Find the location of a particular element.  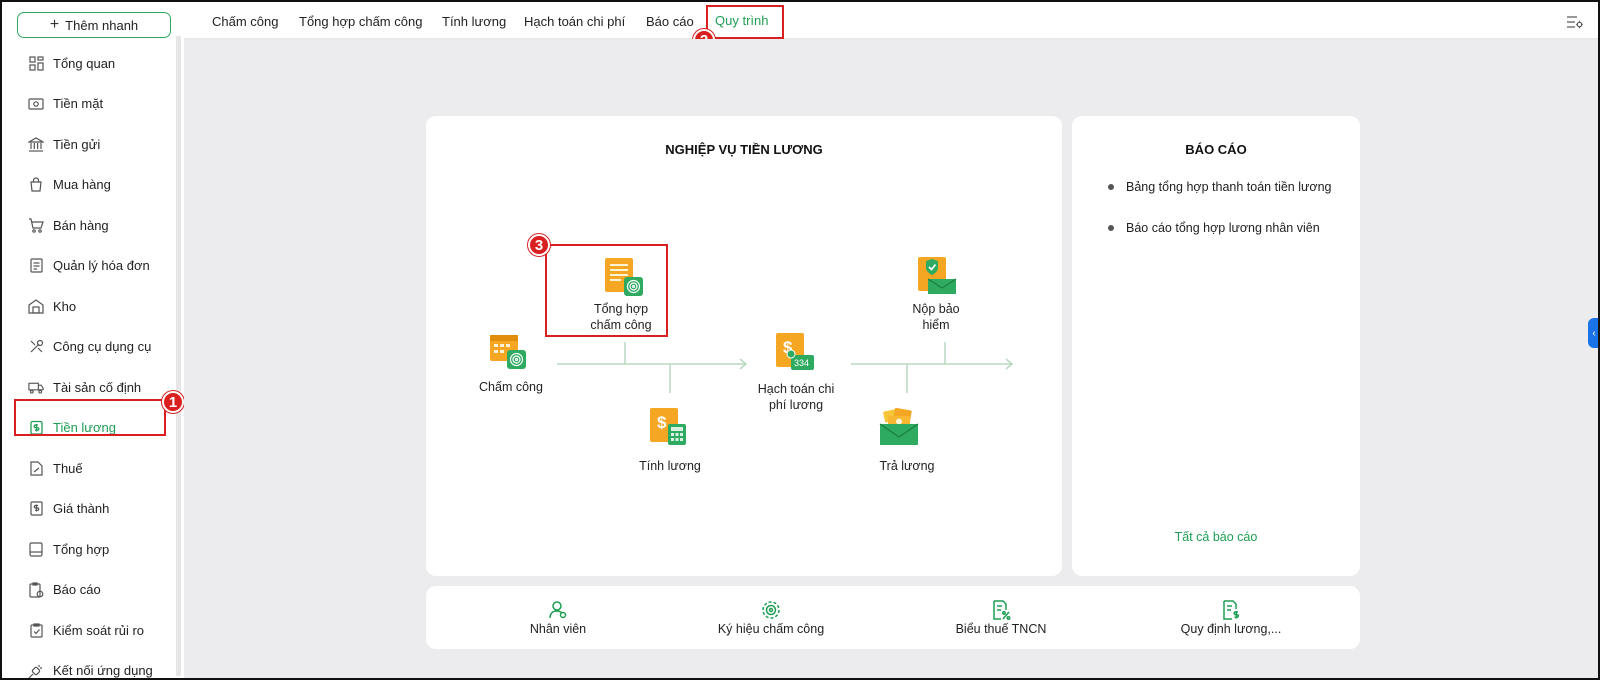

timesheet-icon is located at coordinates (508, 352).